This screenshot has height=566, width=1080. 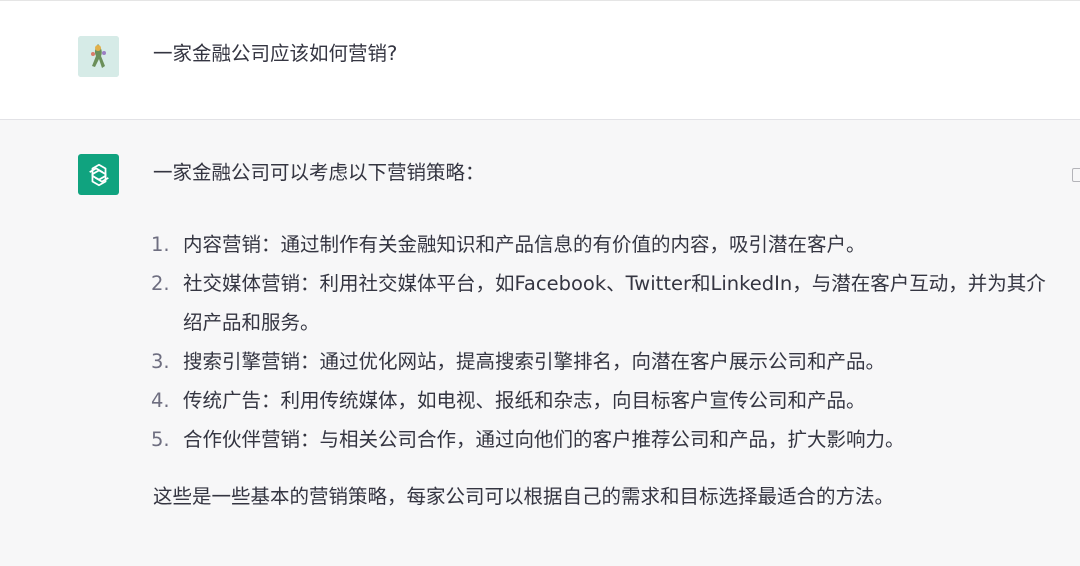 I want to click on user-avatar, so click(x=98, y=56).